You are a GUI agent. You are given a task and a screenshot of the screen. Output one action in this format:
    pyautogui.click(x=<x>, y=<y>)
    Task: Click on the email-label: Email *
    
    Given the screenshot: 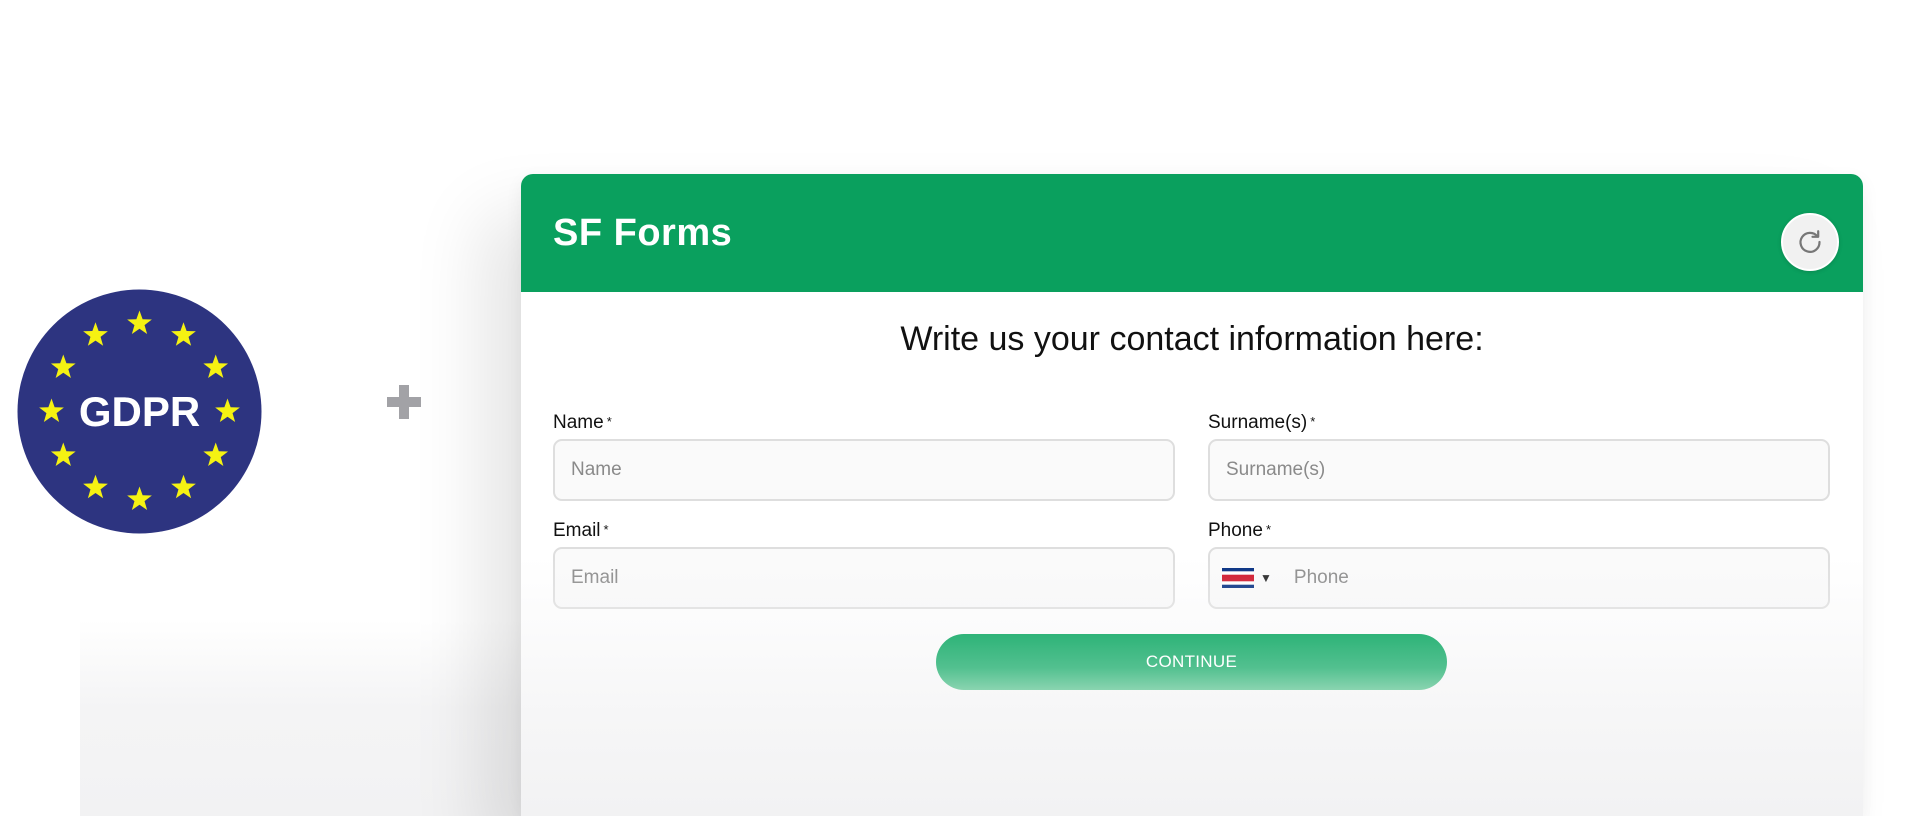 What is the action you would take?
    pyautogui.click(x=581, y=531)
    